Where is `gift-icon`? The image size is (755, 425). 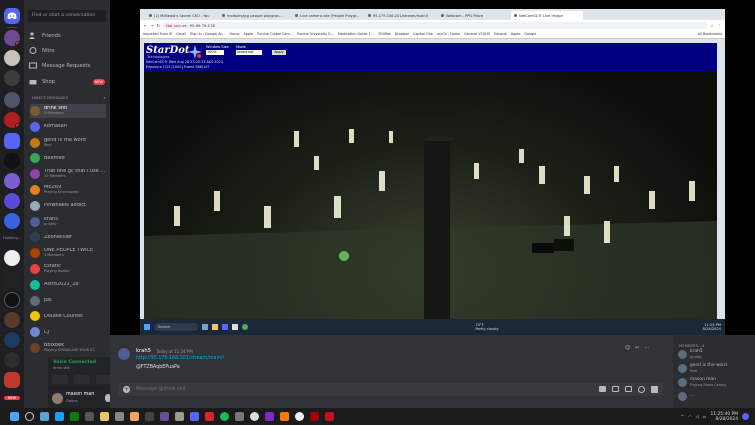
gift-icon is located at coordinates (602, 389).